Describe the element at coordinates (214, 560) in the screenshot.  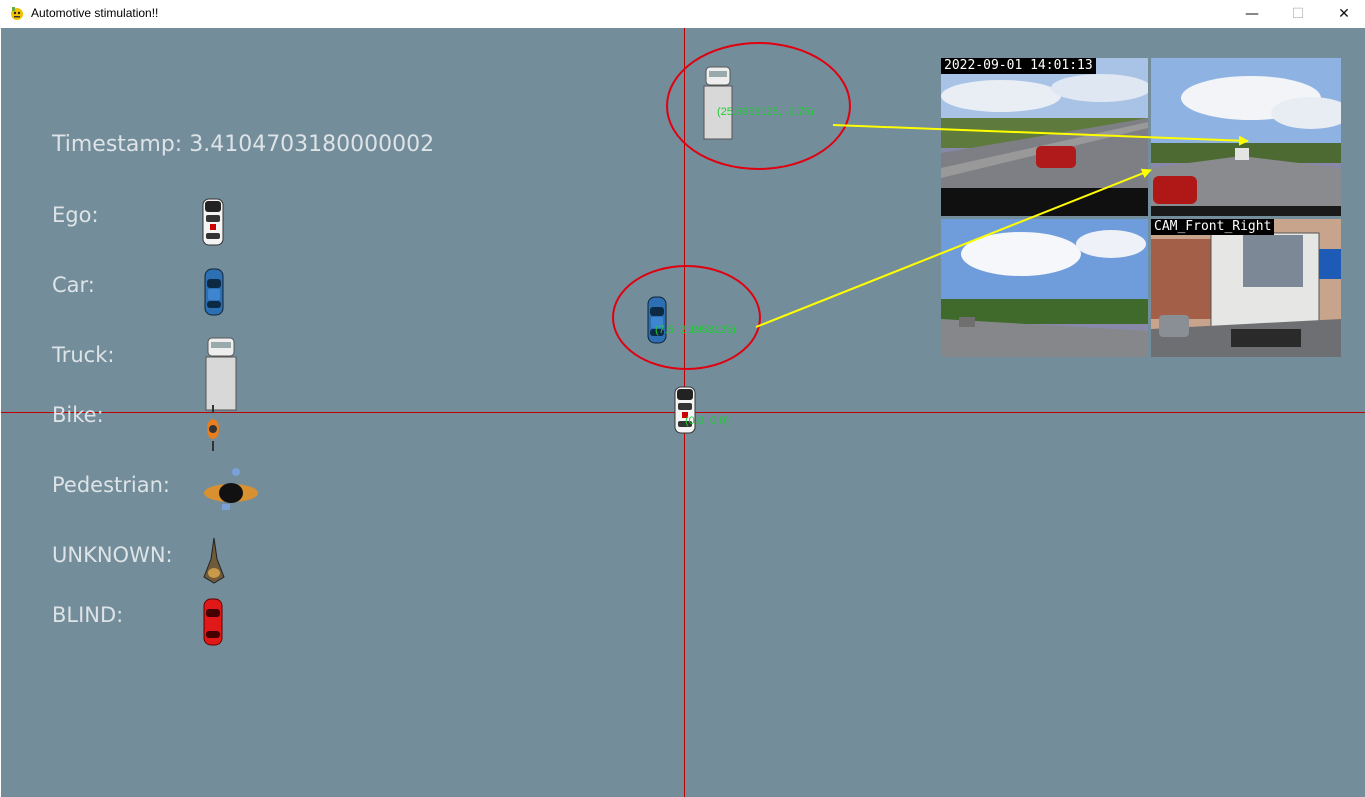
I see `unknown-object-icon` at that location.